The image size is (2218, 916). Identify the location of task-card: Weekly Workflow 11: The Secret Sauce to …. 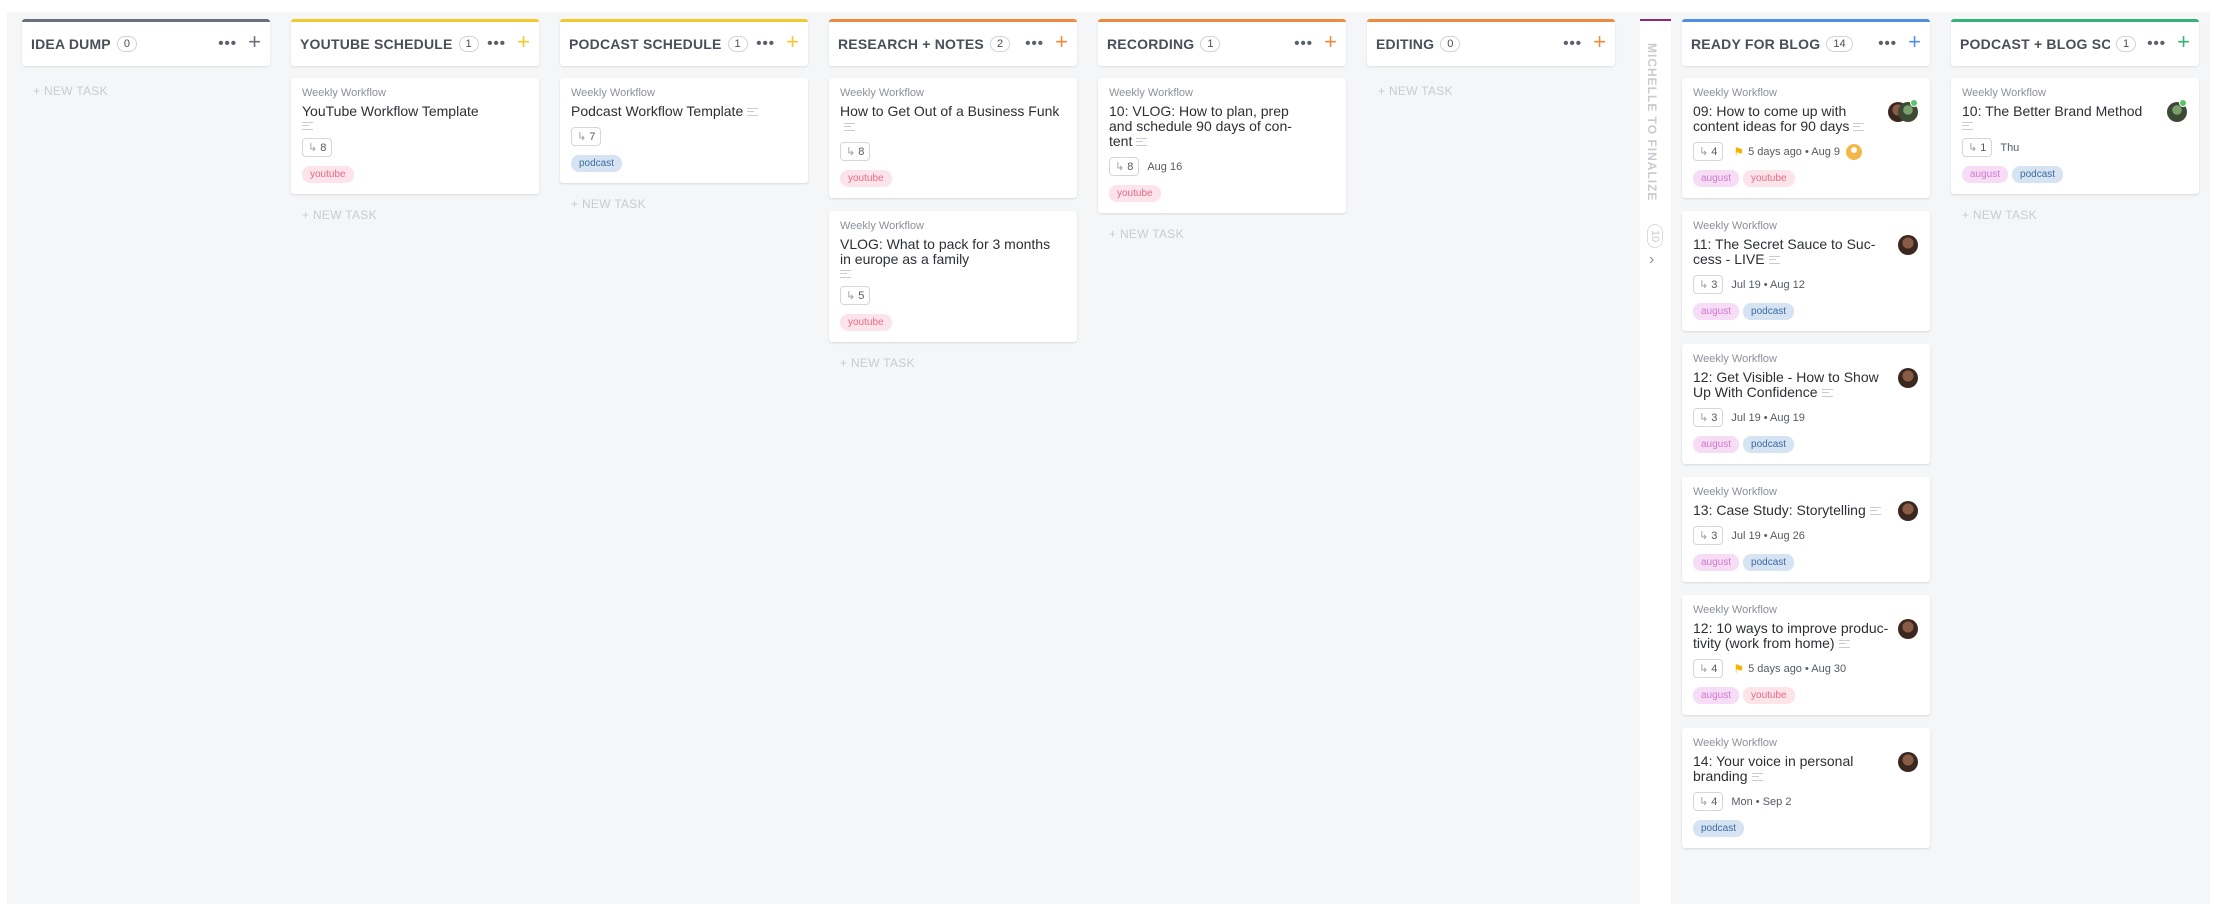
(1806, 271).